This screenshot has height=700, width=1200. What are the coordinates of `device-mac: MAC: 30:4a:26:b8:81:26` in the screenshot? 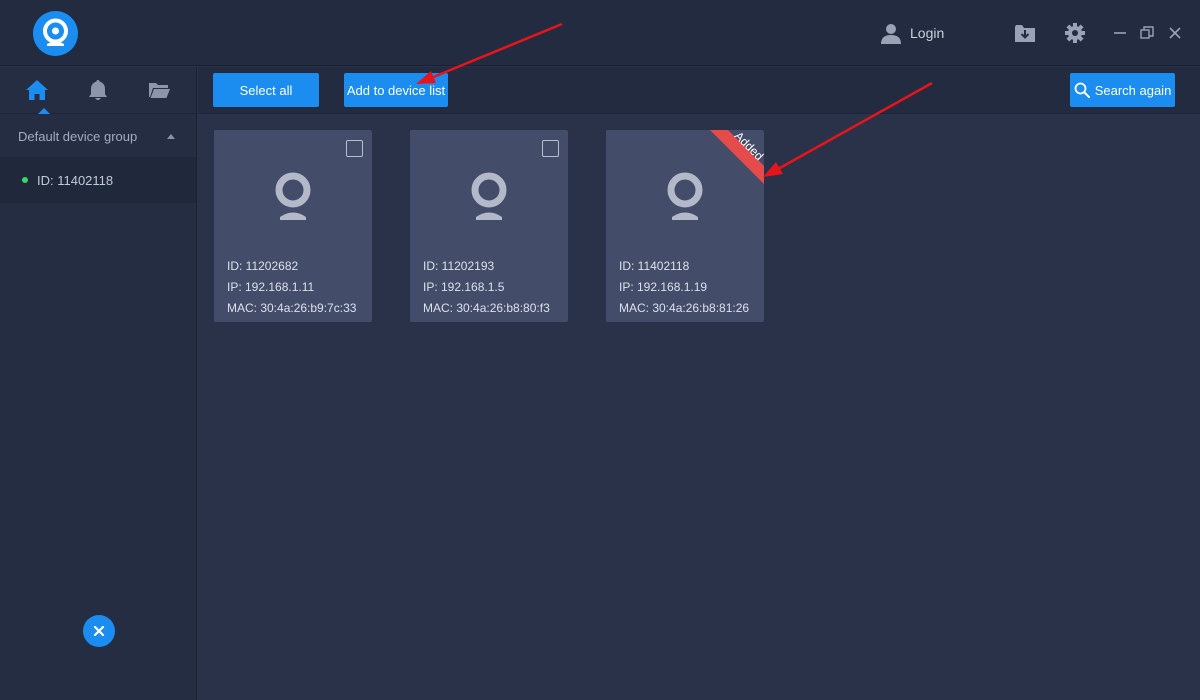 It's located at (684, 308).